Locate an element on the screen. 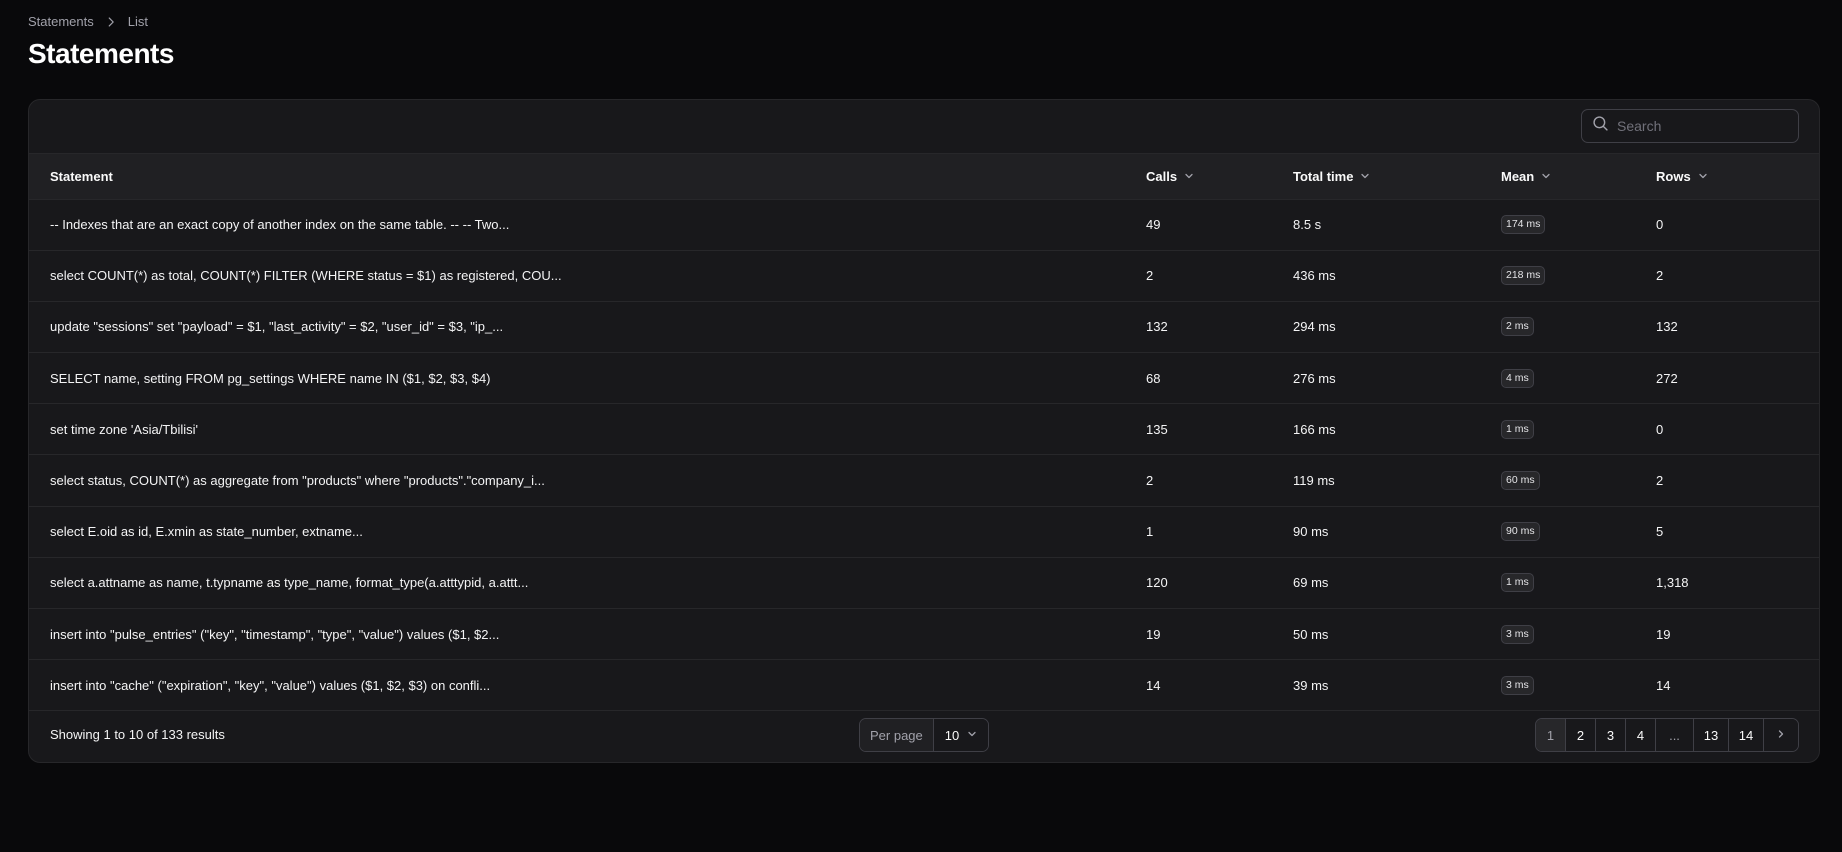  table-header: Statement Calls Total time Mean Rows is located at coordinates (924, 177).